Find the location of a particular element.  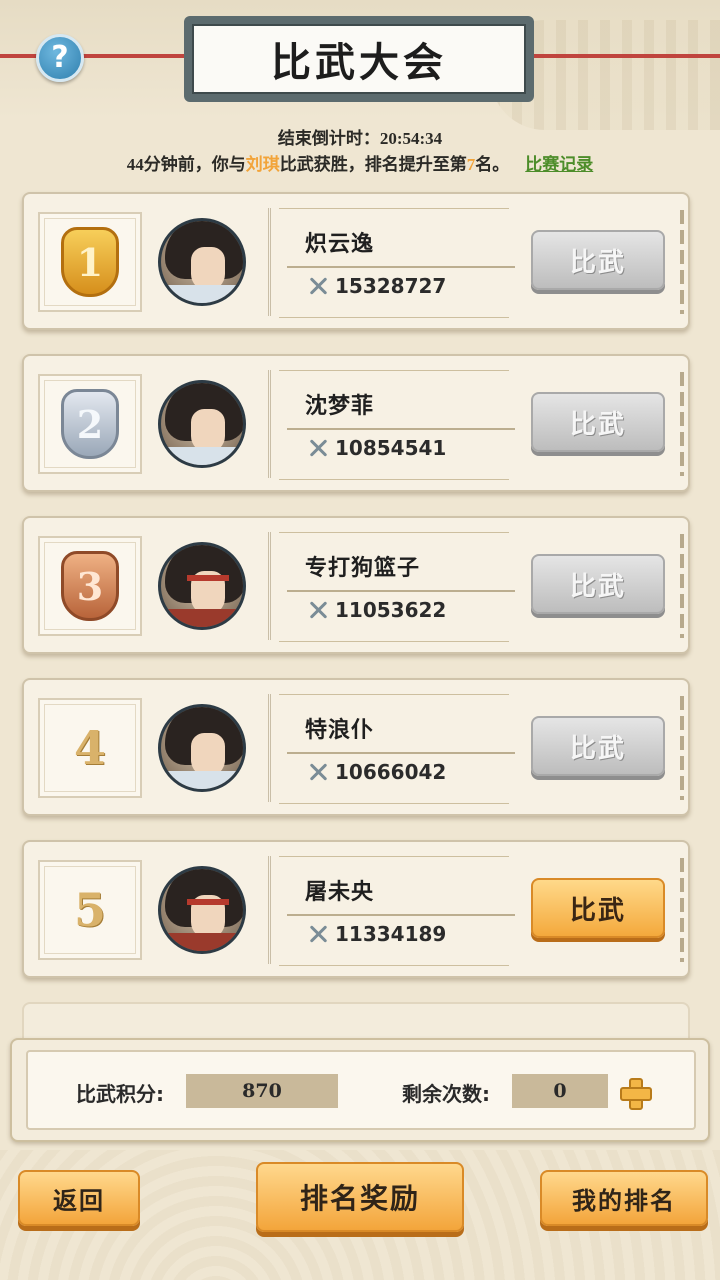

player-name: 特浪仆 is located at coordinates (340, 730).